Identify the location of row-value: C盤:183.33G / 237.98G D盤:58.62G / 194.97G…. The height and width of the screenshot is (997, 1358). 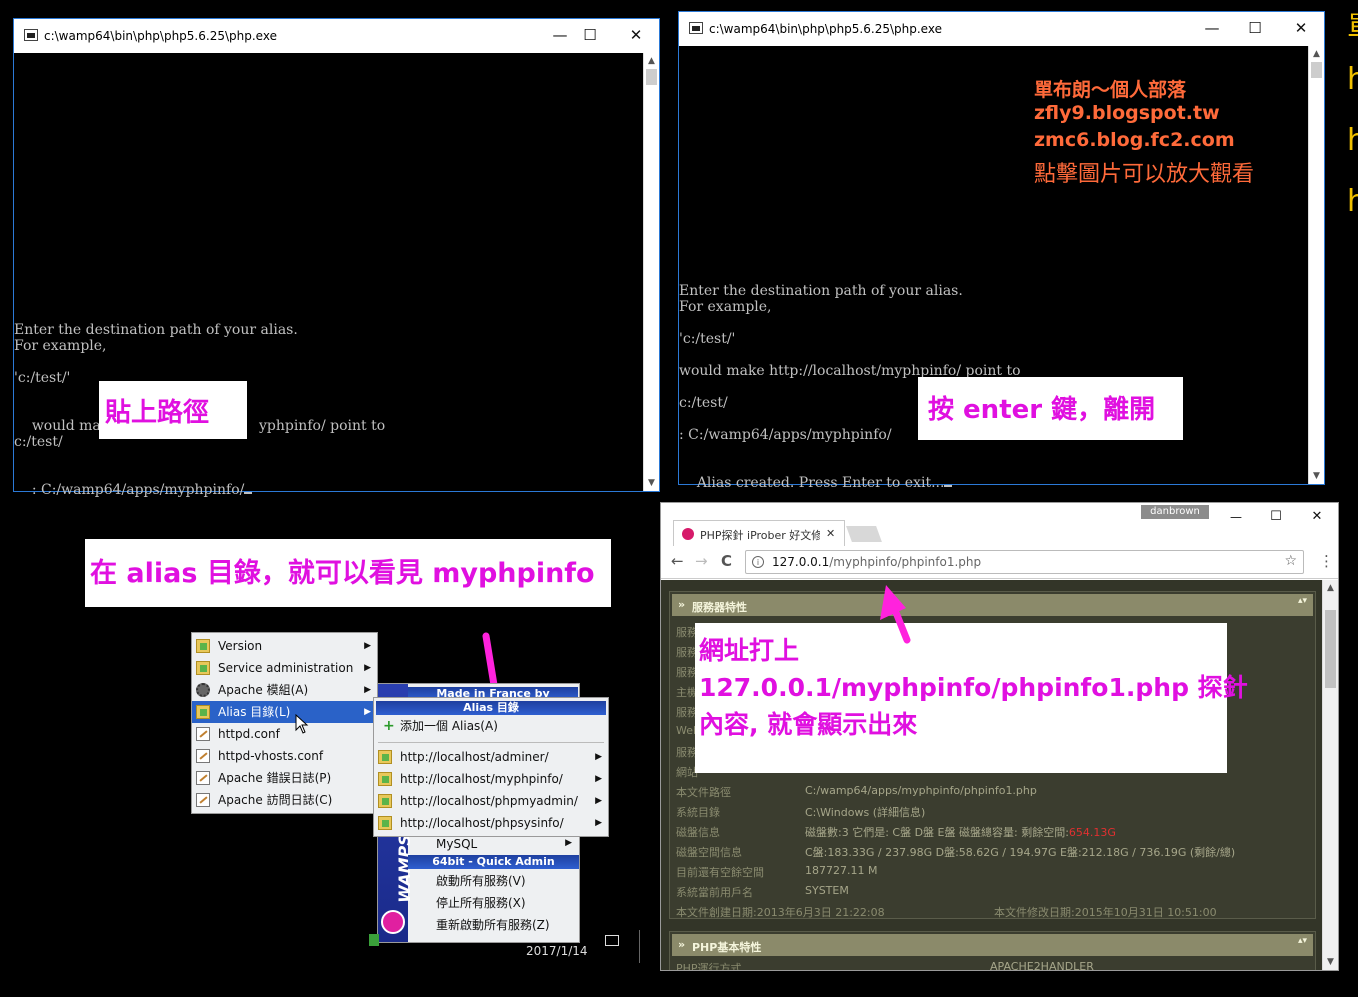
(1020, 852).